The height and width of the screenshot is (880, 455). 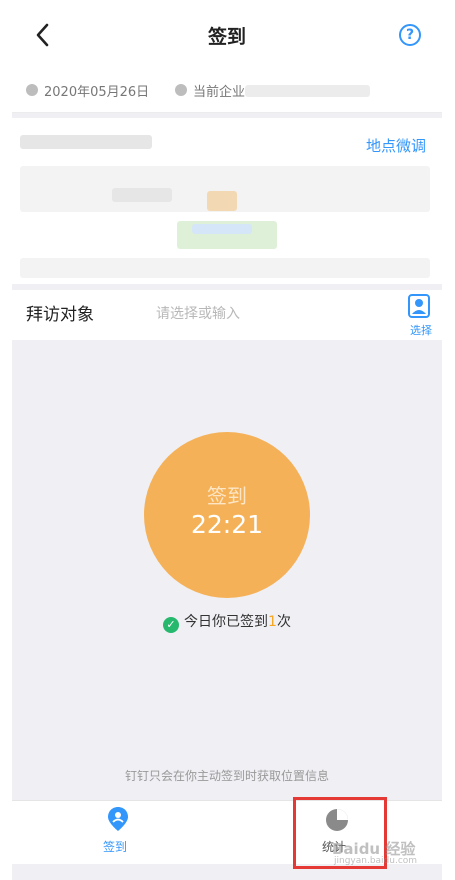 I want to click on check-icon: ✓, so click(x=171, y=625).